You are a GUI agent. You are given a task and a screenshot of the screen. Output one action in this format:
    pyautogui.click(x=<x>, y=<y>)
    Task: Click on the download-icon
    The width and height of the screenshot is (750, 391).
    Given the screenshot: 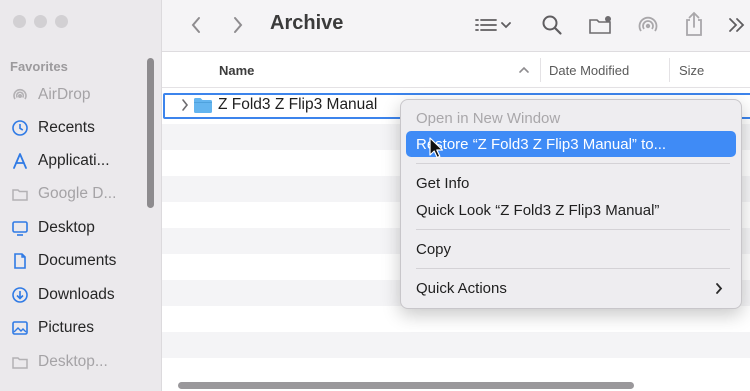 What is the action you would take?
    pyautogui.click(x=20, y=295)
    